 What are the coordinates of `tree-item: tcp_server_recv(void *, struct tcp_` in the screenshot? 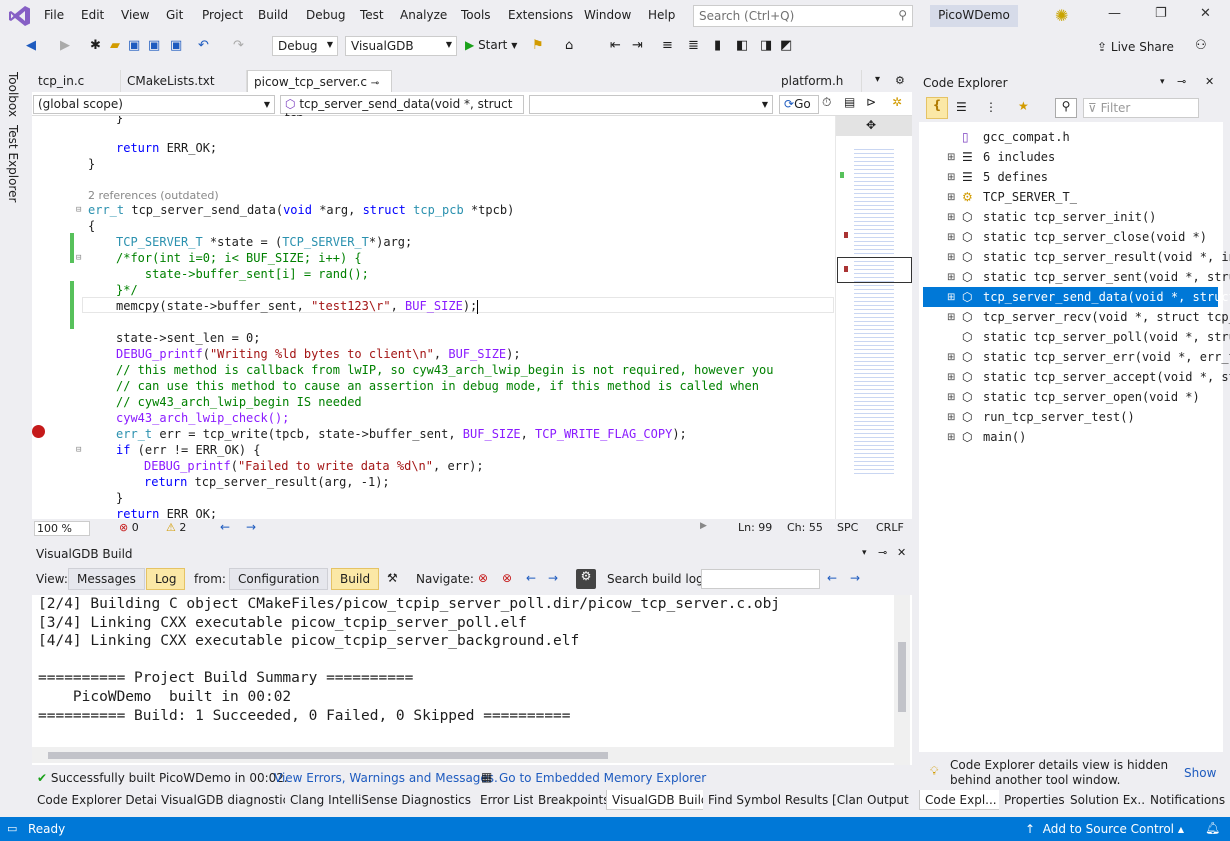 It's located at (1106, 317).